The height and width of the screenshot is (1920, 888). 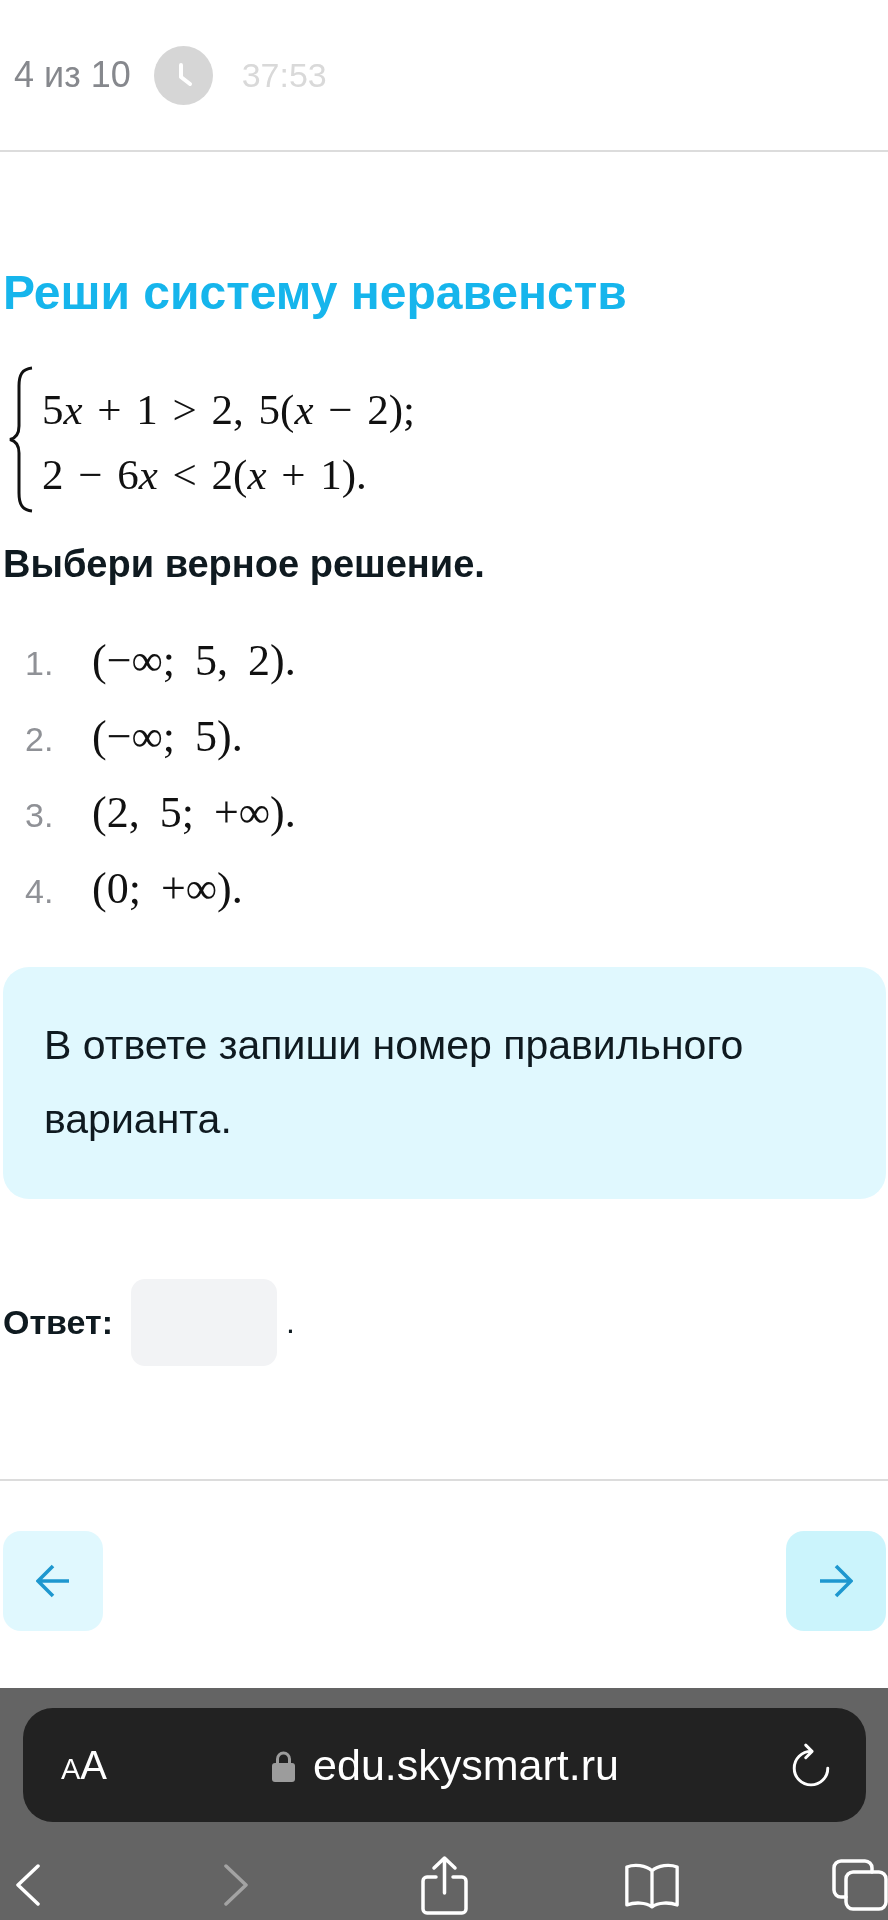 I want to click on tabs-icon, so click(x=860, y=1885).